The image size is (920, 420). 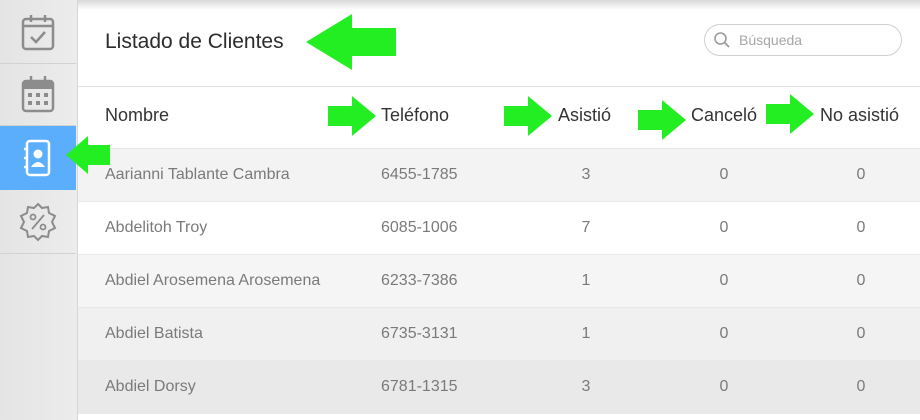 I want to click on top-shadow, so click(x=499, y=5).